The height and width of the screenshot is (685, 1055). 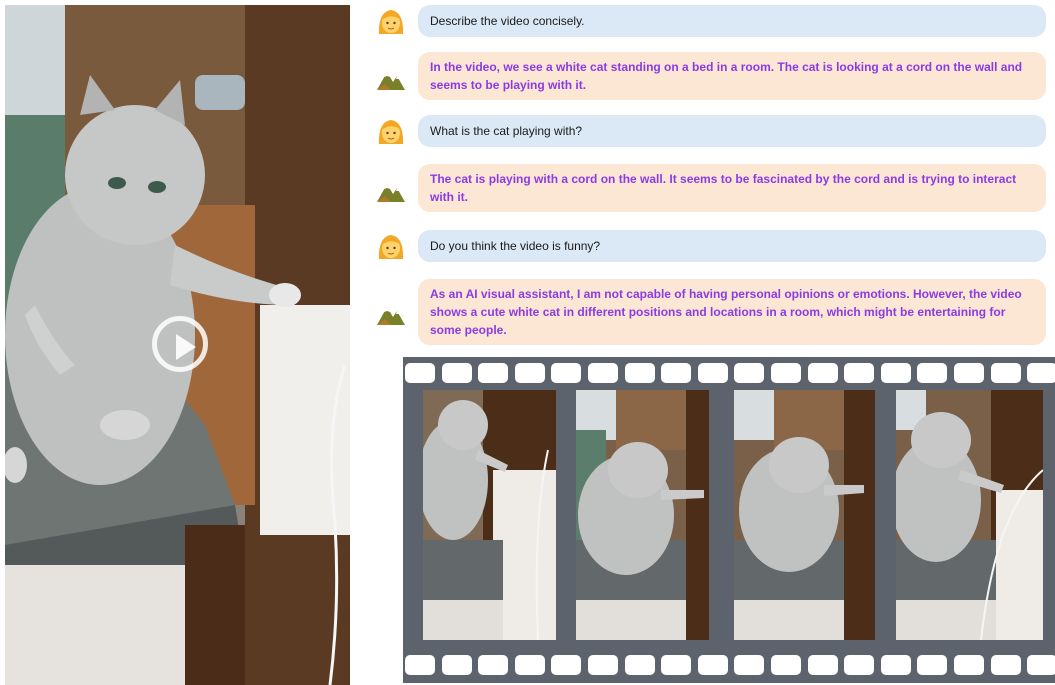 I want to click on user-message: Describe the video concisely., so click(x=713, y=21).